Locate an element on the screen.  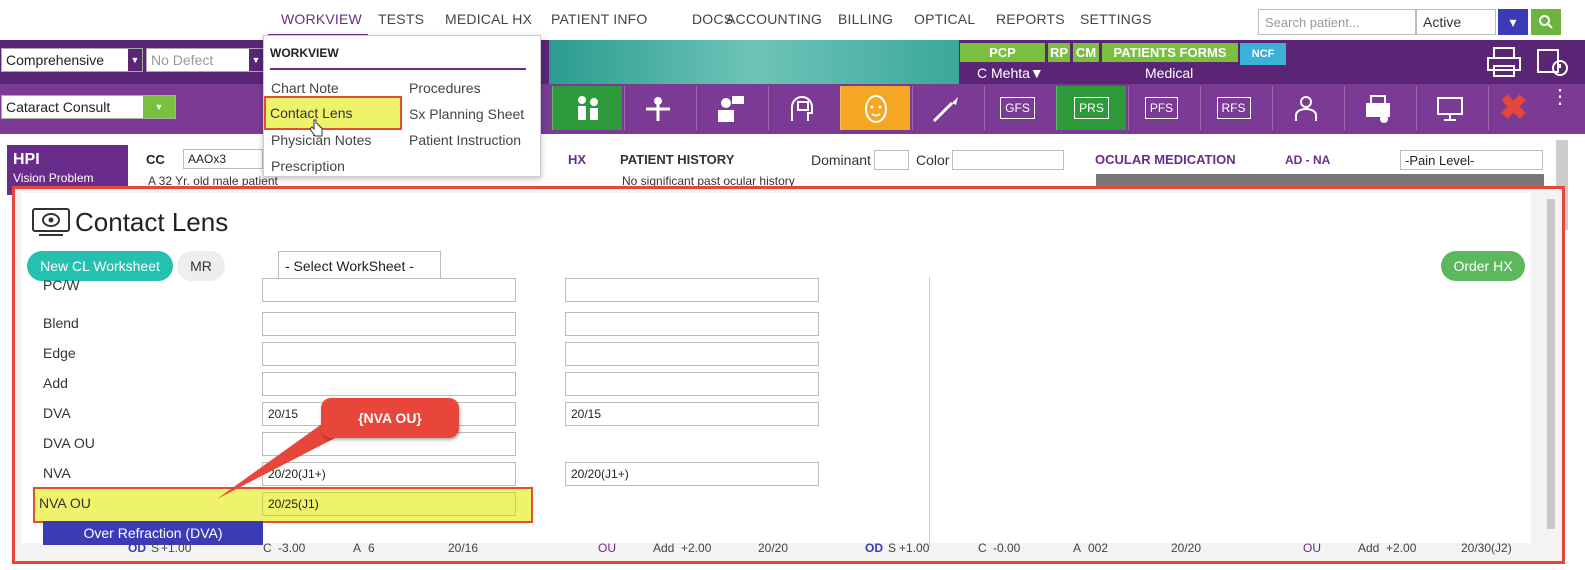
mr-button: MR is located at coordinates (201, 266).